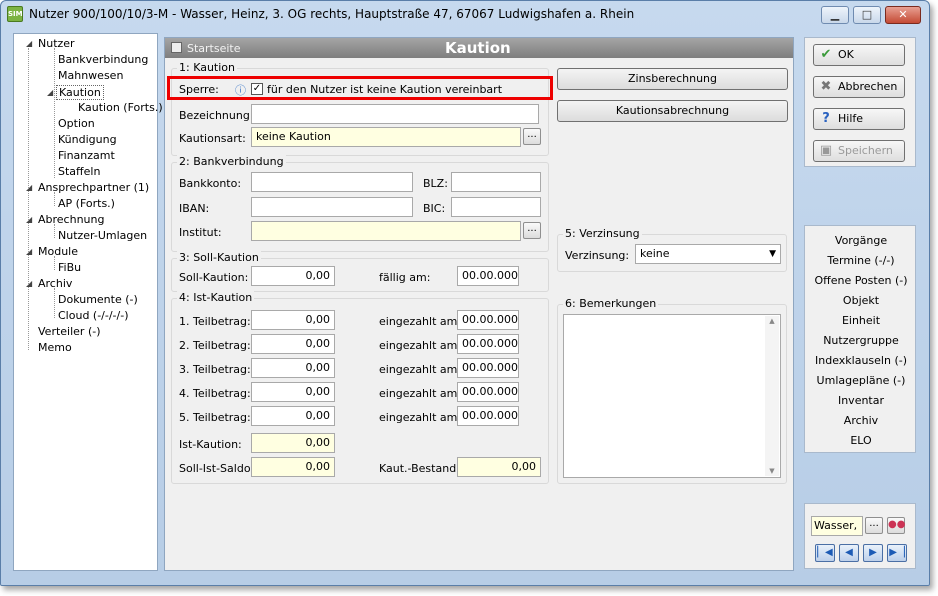  Describe the element at coordinates (772, 321) in the screenshot. I see `scroll-up-icon: ▲` at that location.